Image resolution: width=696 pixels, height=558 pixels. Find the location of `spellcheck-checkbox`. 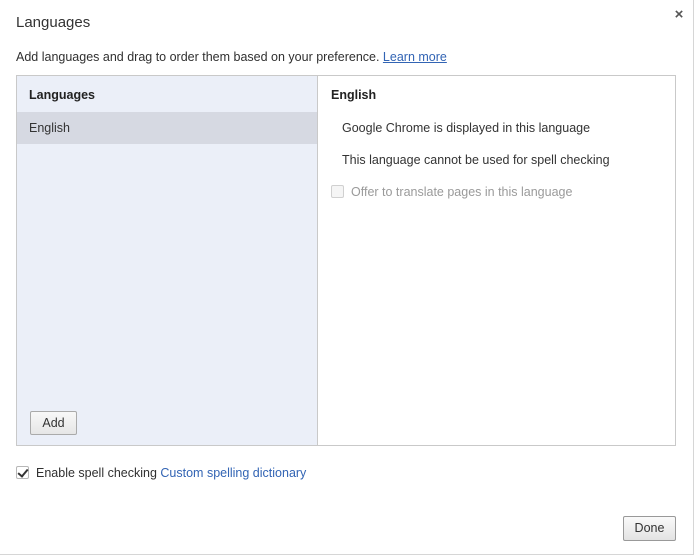

spellcheck-checkbox is located at coordinates (22, 473).